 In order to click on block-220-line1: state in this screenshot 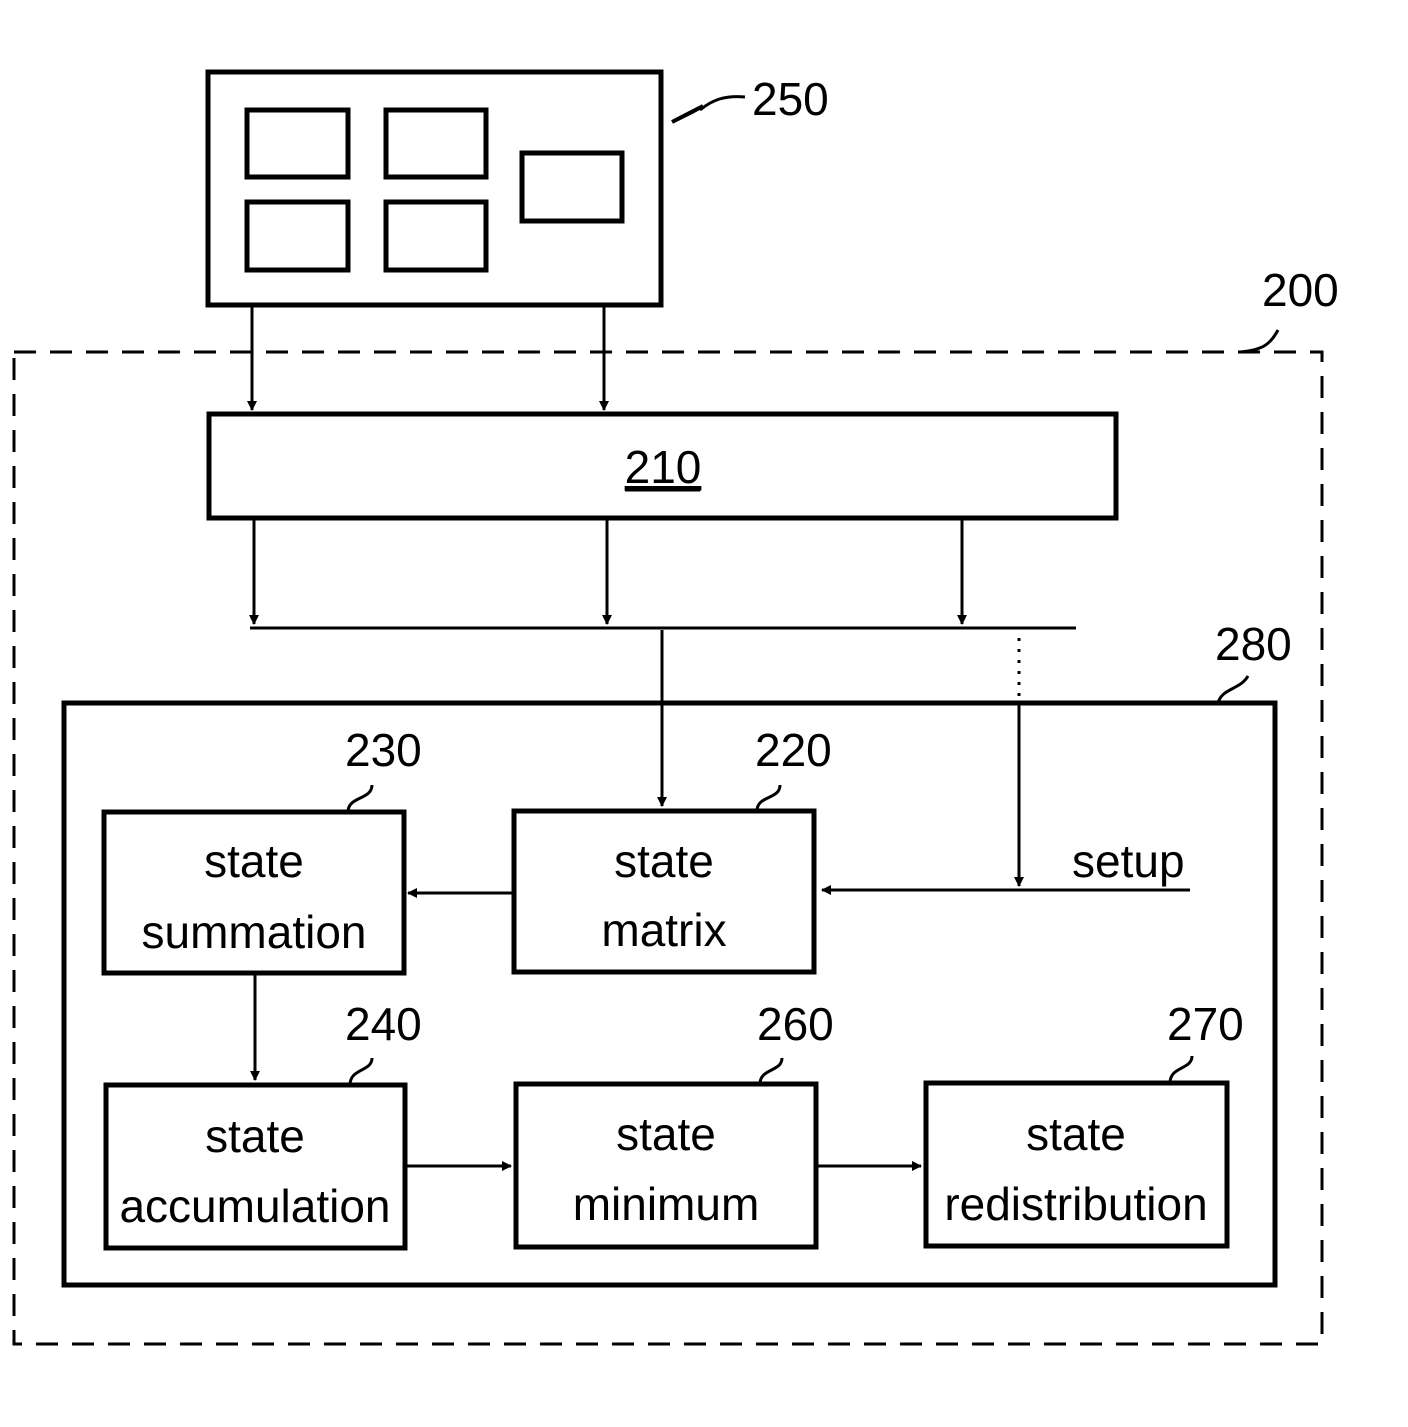, I will do `click(664, 861)`.